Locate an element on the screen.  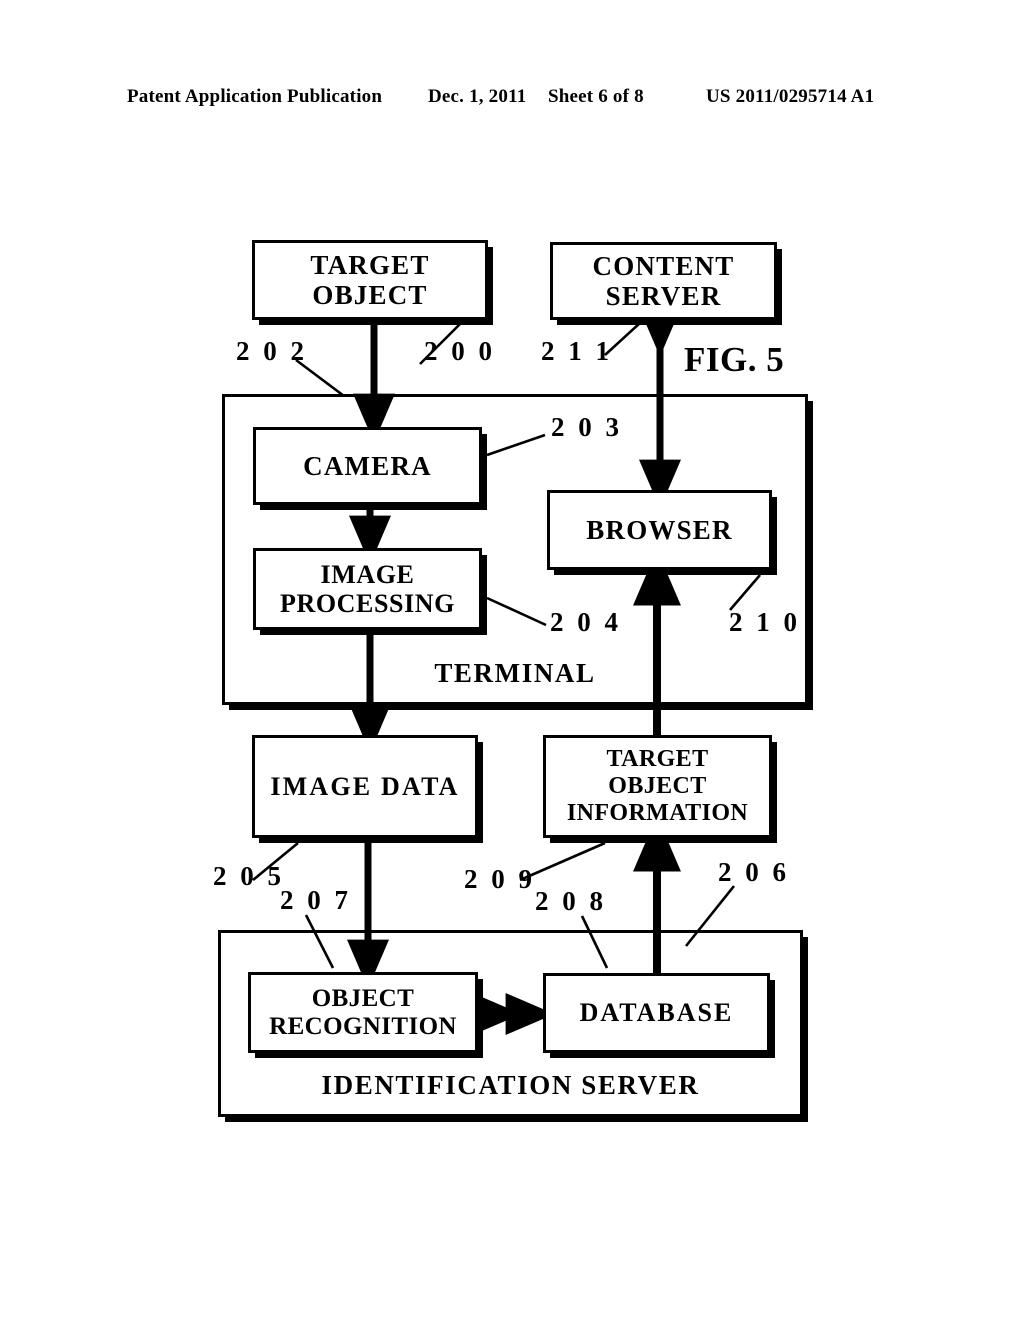
reference-numeral-208: 2 0 8 is located at coordinates (571, 901).